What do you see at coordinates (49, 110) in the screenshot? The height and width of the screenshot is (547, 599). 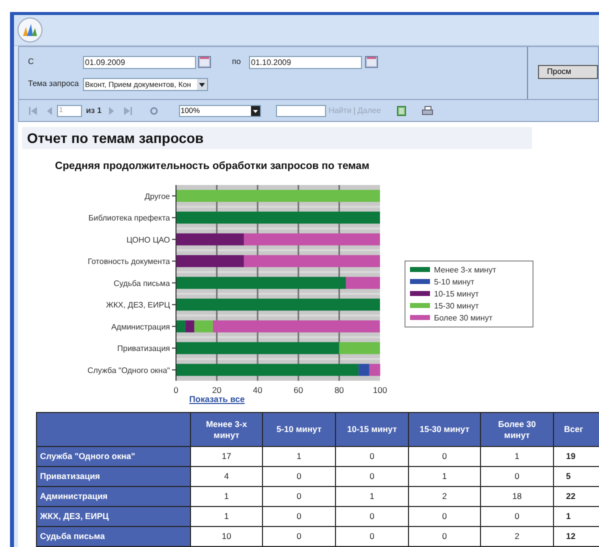 I see `previous-page-icon` at bounding box center [49, 110].